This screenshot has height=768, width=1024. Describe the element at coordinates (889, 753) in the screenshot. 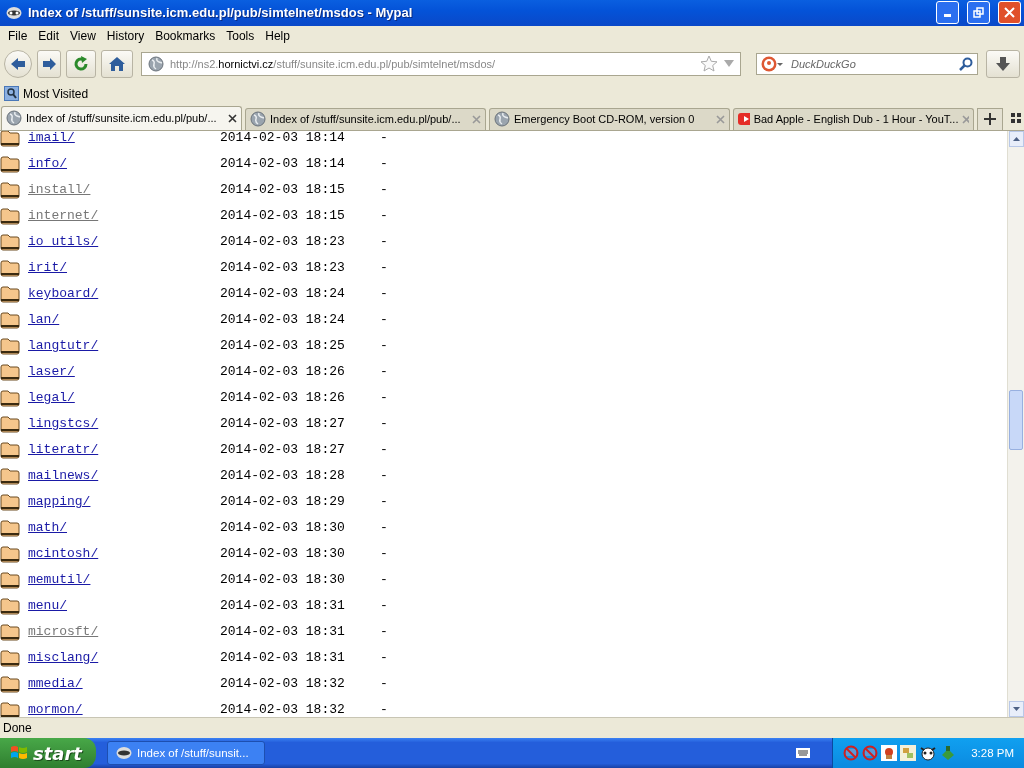

I see `tray-app-icon` at that location.